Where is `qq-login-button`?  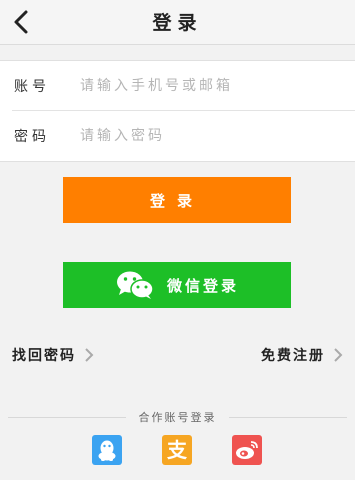 qq-login-button is located at coordinates (107, 450).